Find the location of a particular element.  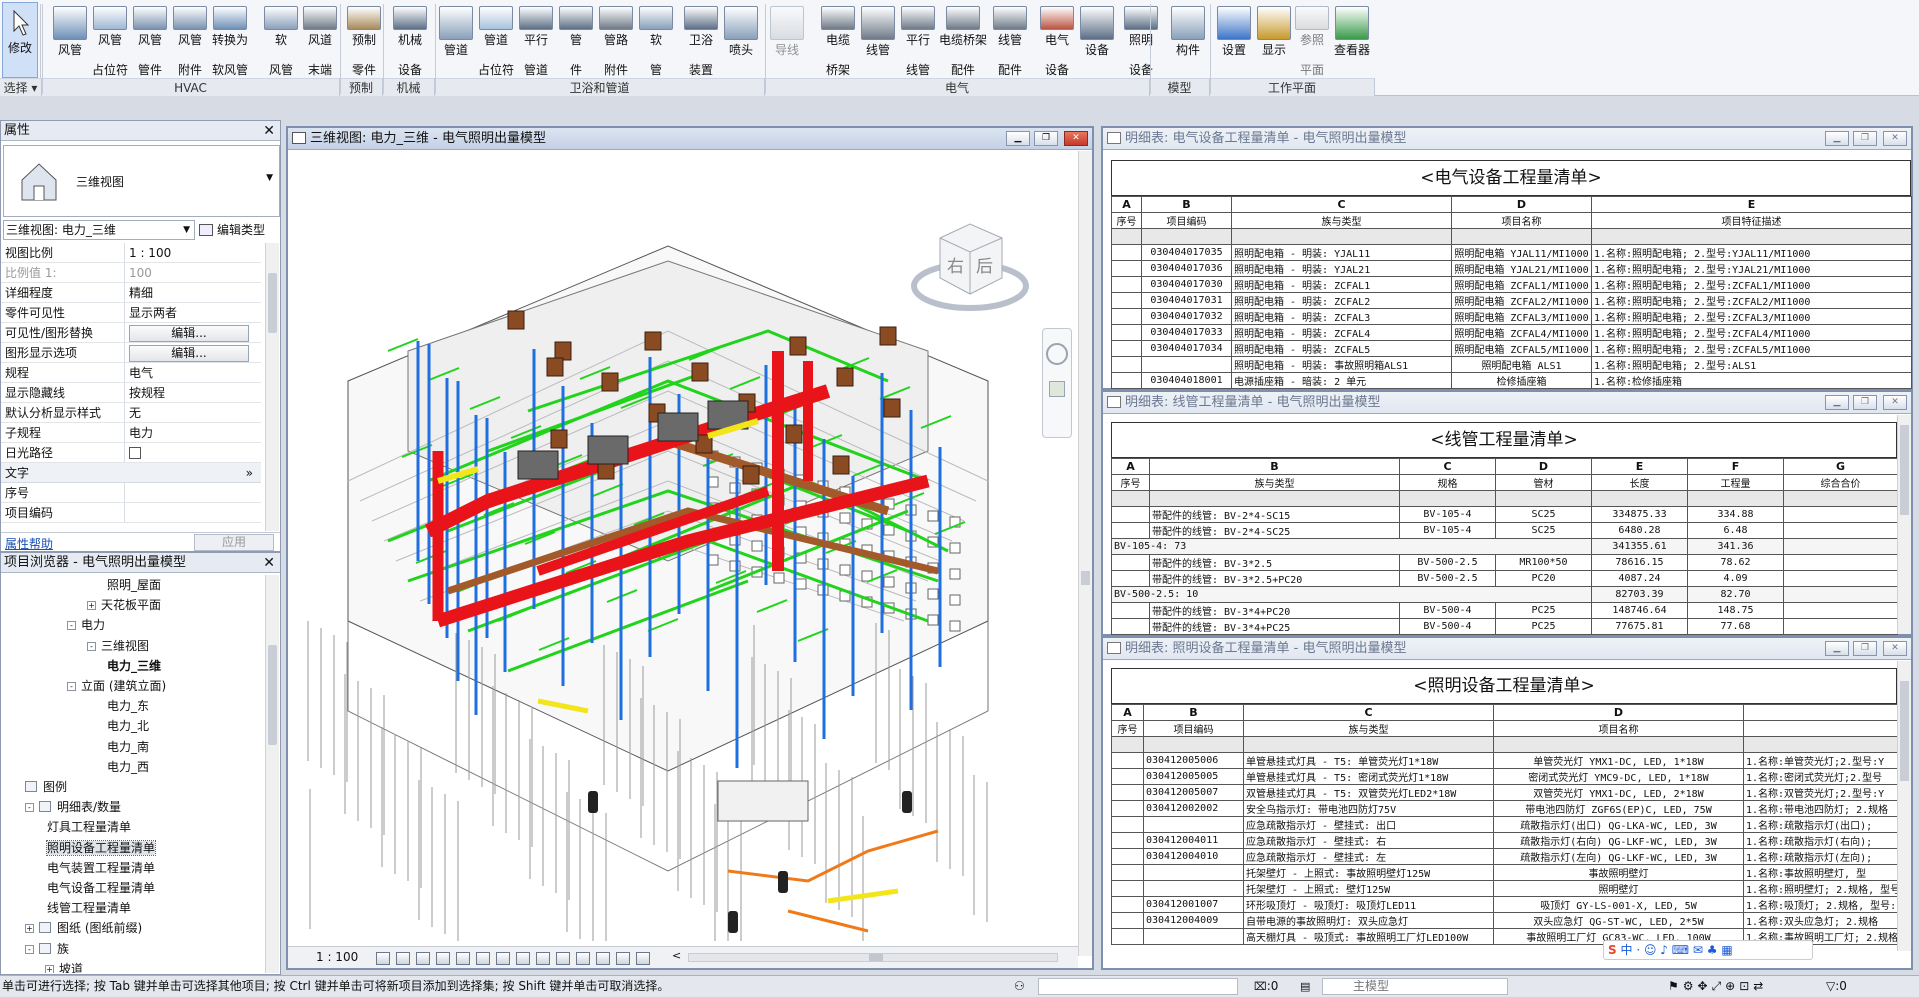

ribbon-button-11: 平行 管道 is located at coordinates (536, 40).